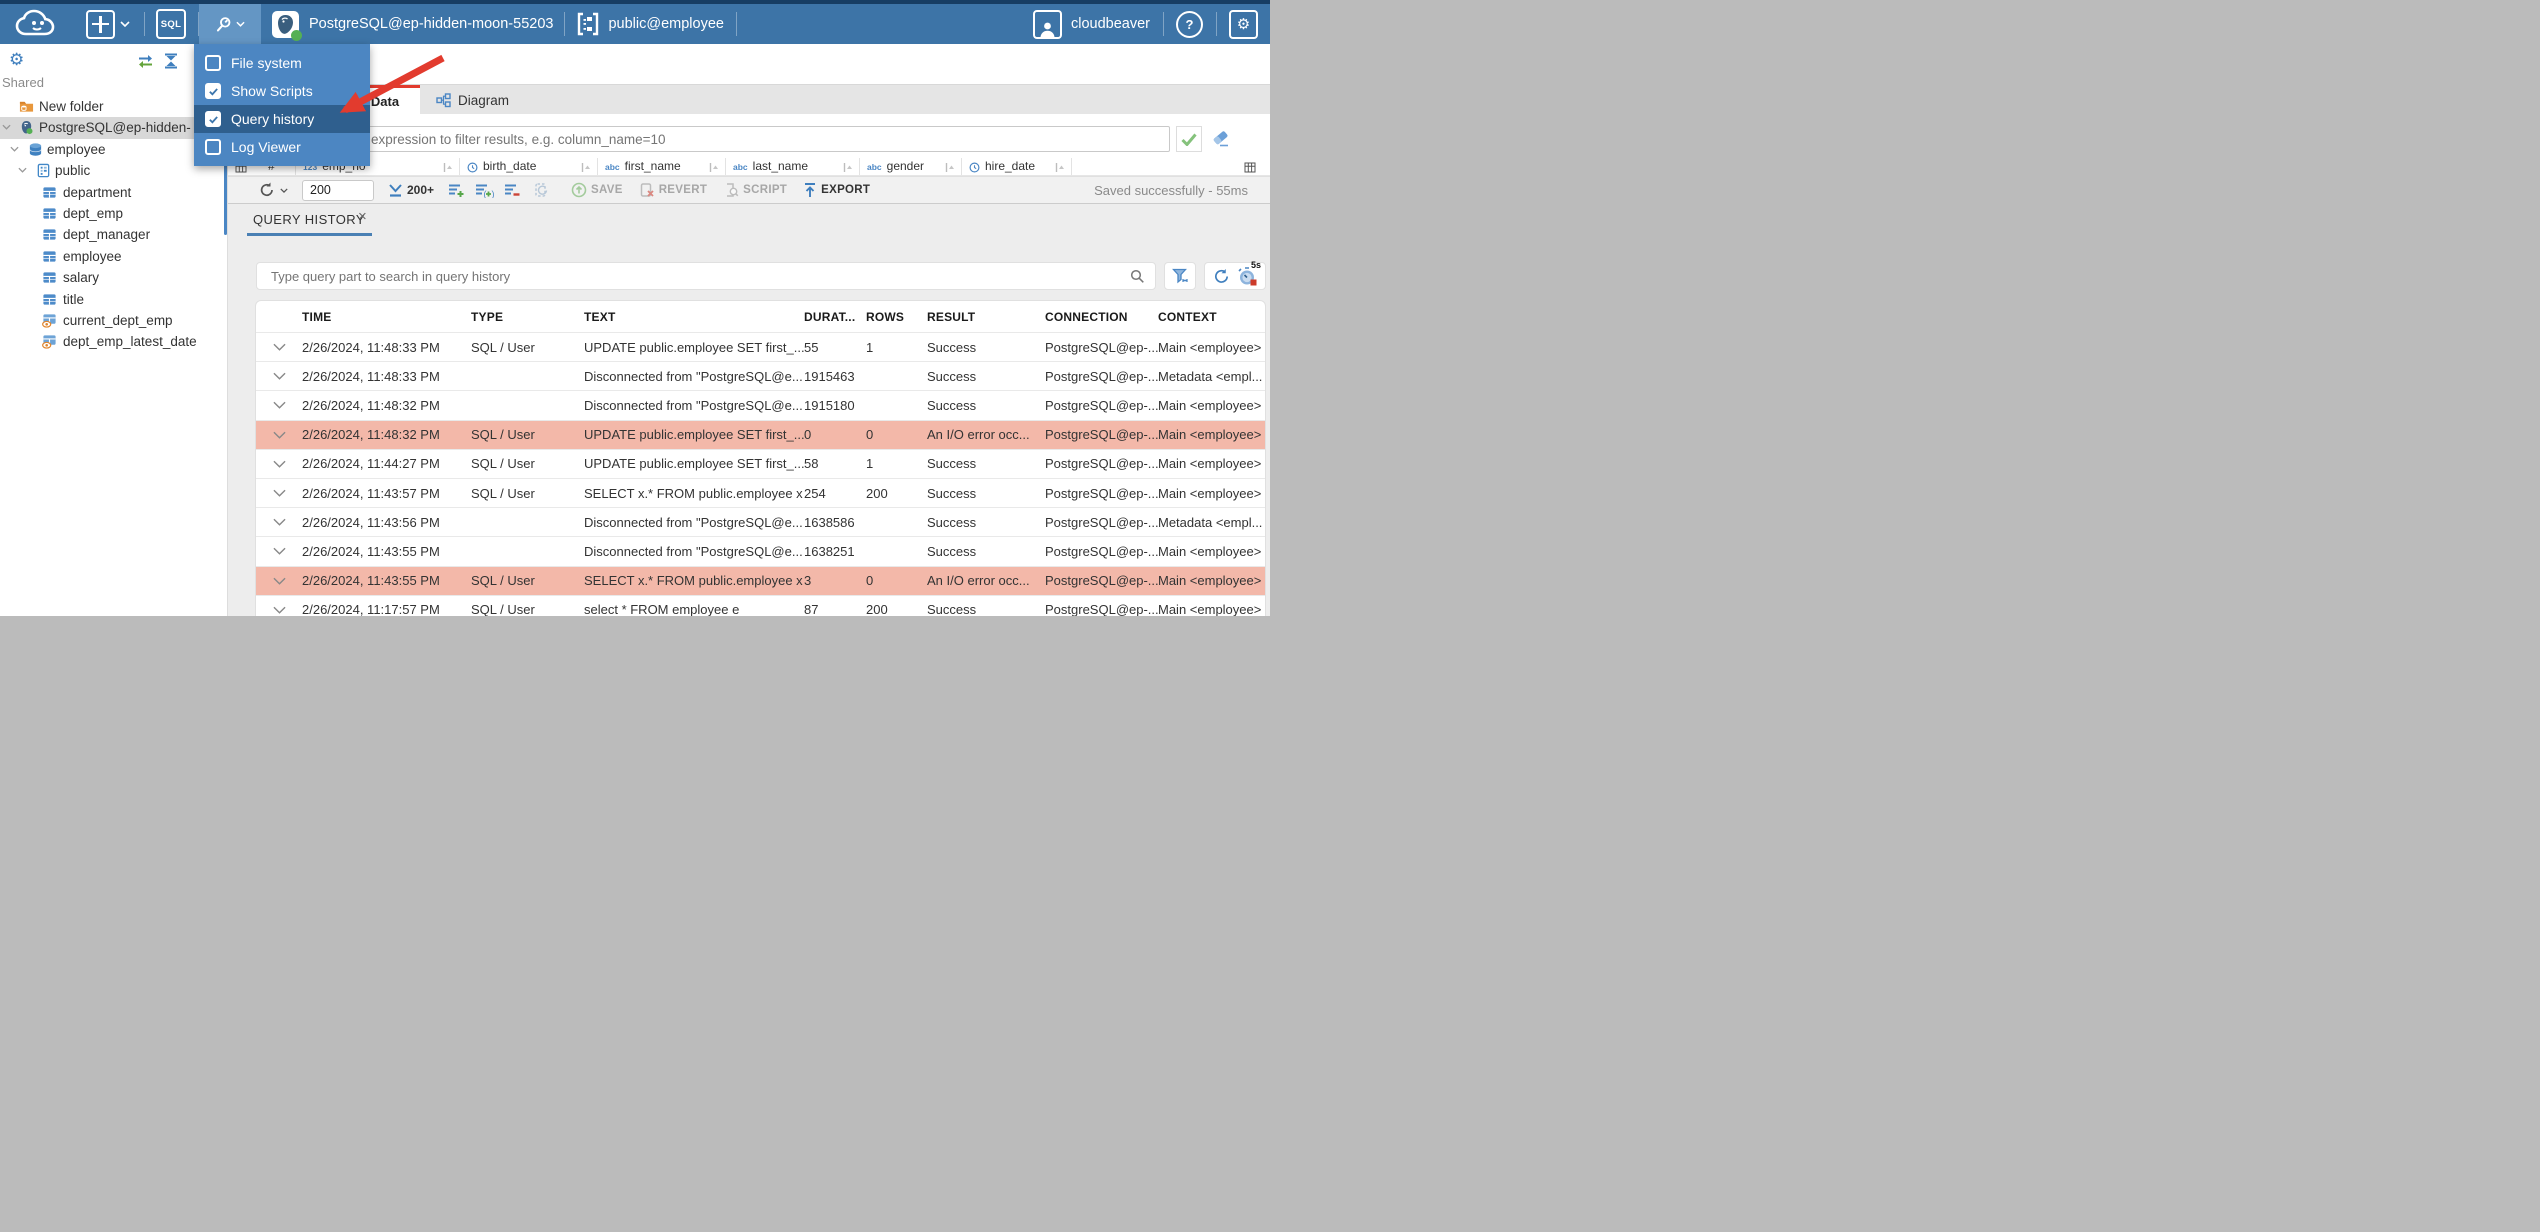 This screenshot has height=1232, width=2540. Describe the element at coordinates (287, 25) in the screenshot. I see `connection-selector` at that location.